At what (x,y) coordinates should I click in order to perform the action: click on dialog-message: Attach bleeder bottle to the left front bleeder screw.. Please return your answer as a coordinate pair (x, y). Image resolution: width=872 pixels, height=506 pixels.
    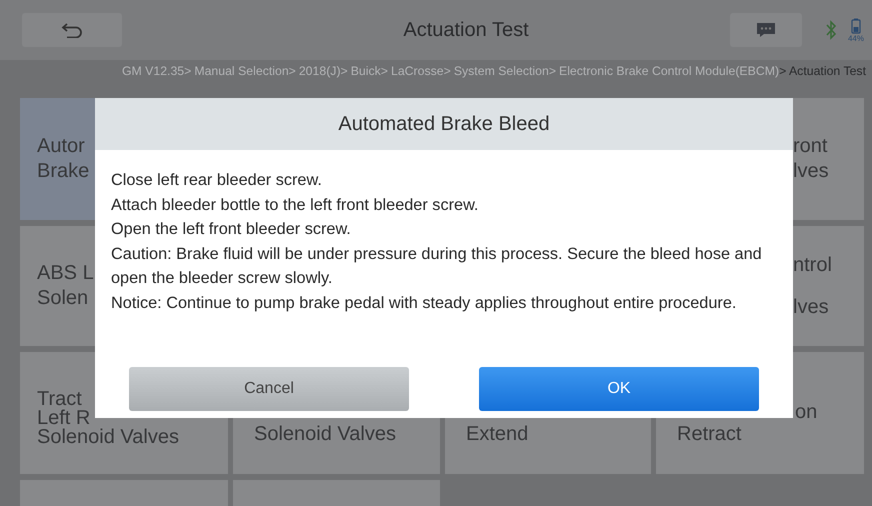
    Looking at the image, I should click on (295, 205).